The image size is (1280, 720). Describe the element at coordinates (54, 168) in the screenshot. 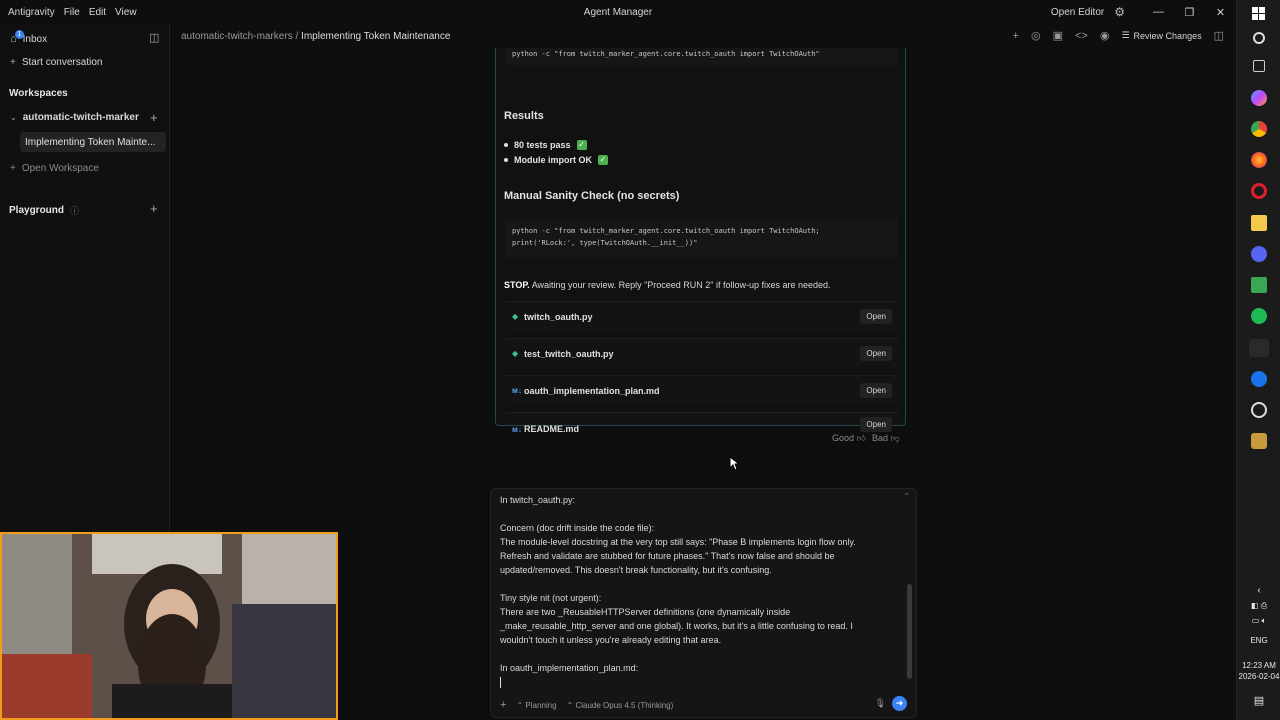

I see `open-workspace-button: + Open Workspace` at that location.